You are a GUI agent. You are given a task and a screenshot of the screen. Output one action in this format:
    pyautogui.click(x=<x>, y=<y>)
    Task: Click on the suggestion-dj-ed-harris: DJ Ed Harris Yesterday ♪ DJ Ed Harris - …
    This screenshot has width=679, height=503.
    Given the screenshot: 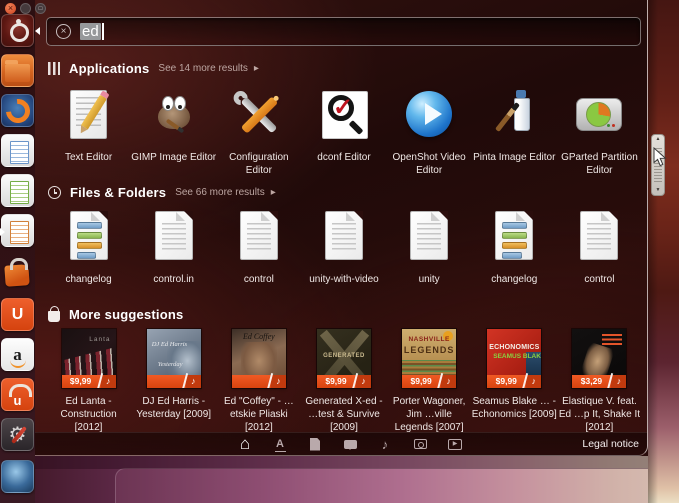 What is the action you would take?
    pyautogui.click(x=173, y=381)
    